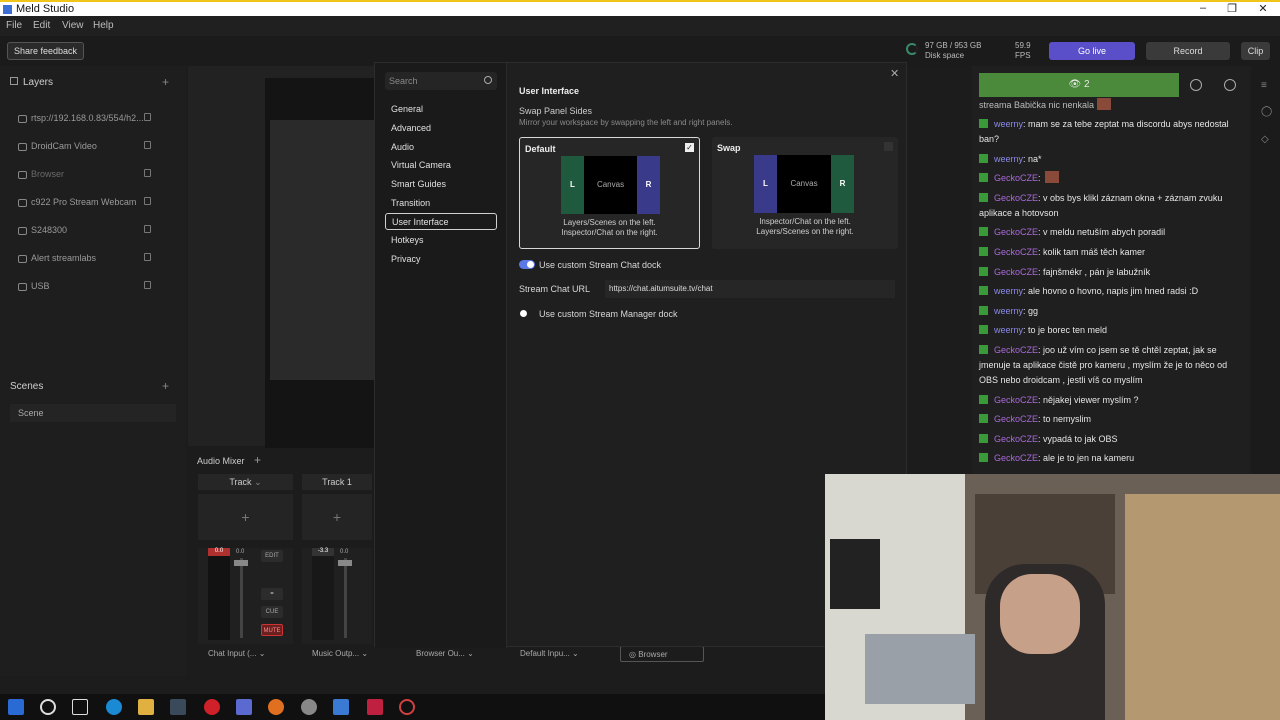 The image size is (1280, 720). Describe the element at coordinates (114, 707) in the screenshot. I see `edge-icon` at that location.